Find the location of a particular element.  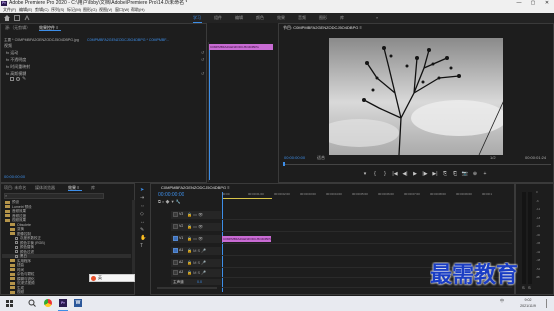

pen-tool-icon: ✎ is located at coordinates (142, 230).